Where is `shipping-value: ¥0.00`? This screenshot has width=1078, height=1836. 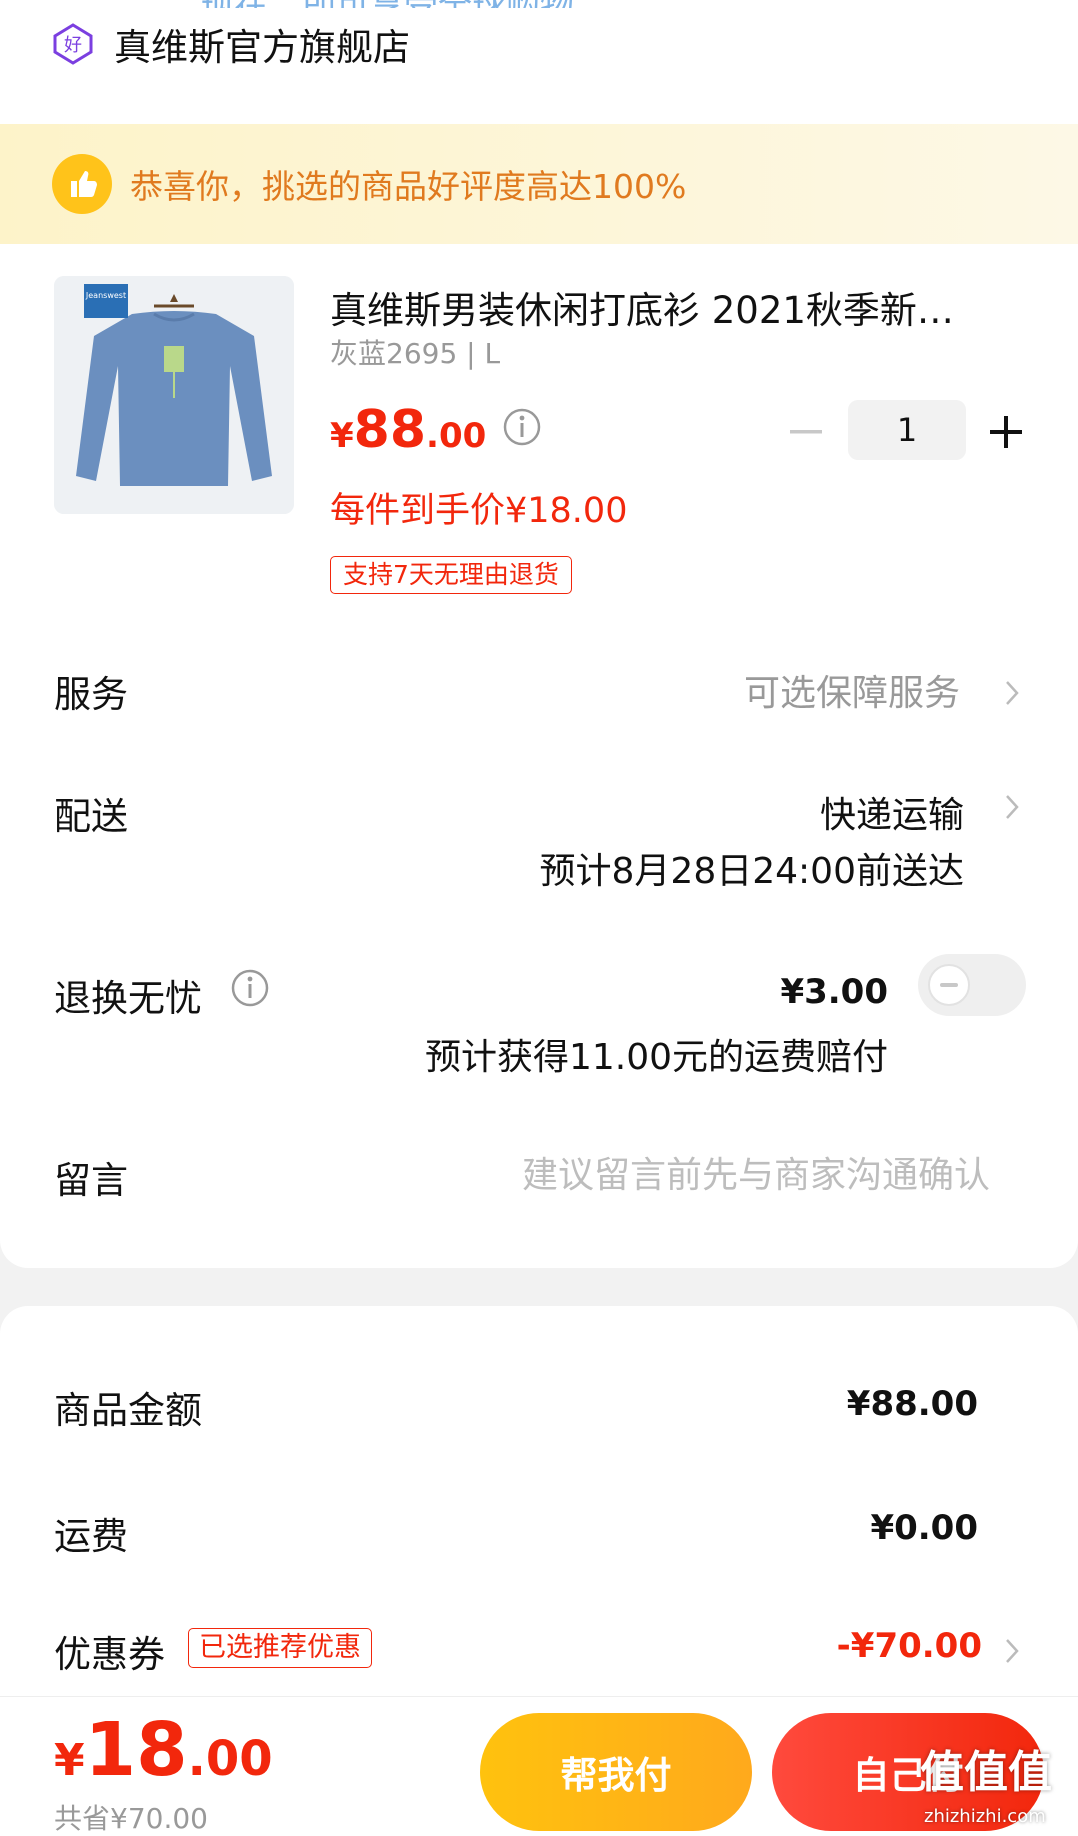 shipping-value: ¥0.00 is located at coordinates (924, 1528).